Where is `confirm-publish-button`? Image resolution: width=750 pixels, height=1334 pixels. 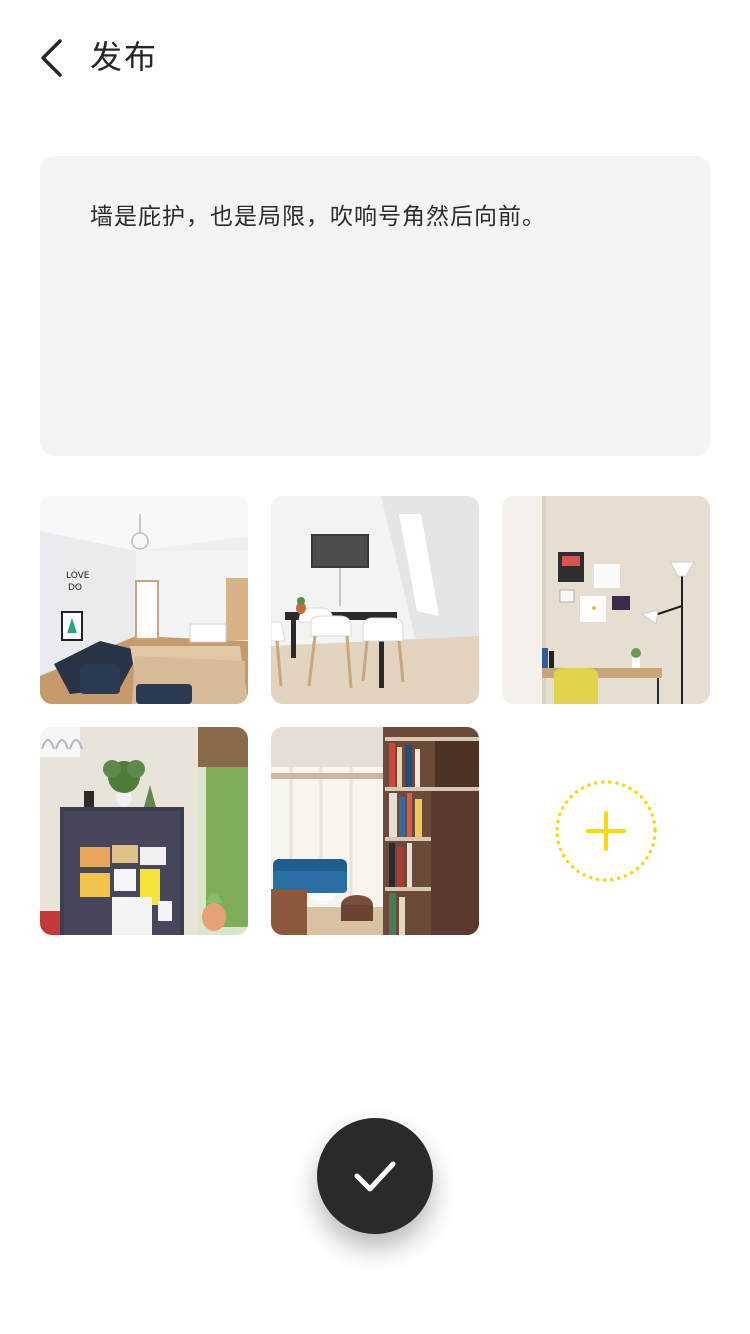 confirm-publish-button is located at coordinates (375, 1176).